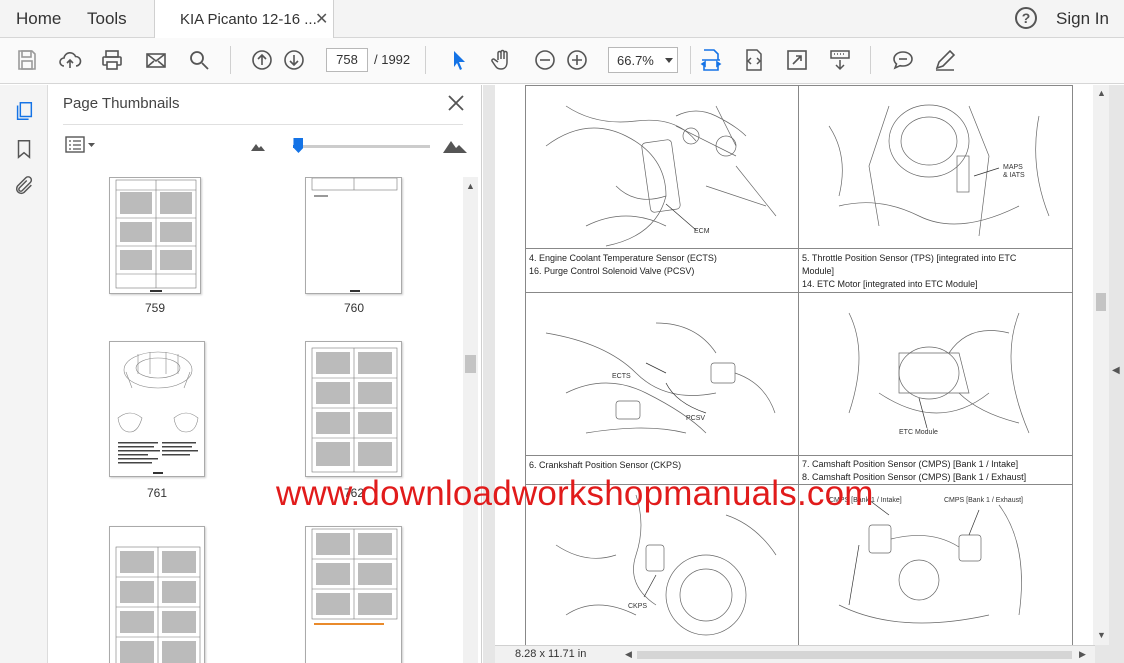 The width and height of the screenshot is (1124, 663). Describe the element at coordinates (1014, 175) in the screenshot. I see `label-iats: & IATS` at that location.